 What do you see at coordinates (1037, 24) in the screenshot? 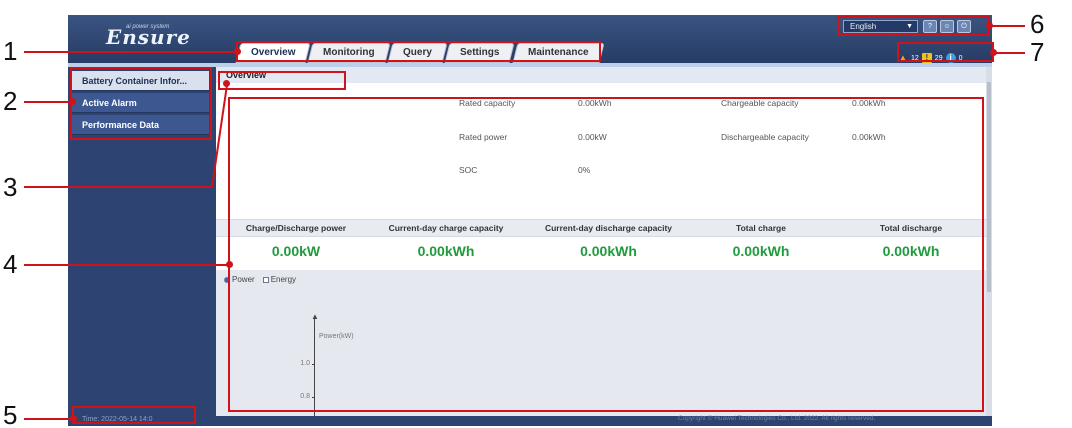
I see `callout-number: 6` at bounding box center [1037, 24].